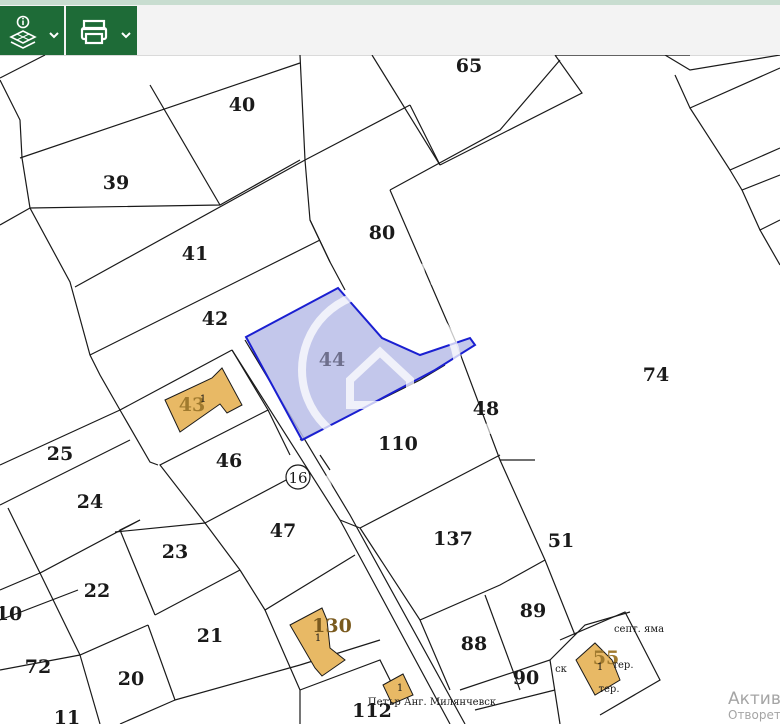 The width and height of the screenshot is (780, 724). Describe the element at coordinates (332, 360) in the screenshot. I see `plot-label-selected: 44` at that location.